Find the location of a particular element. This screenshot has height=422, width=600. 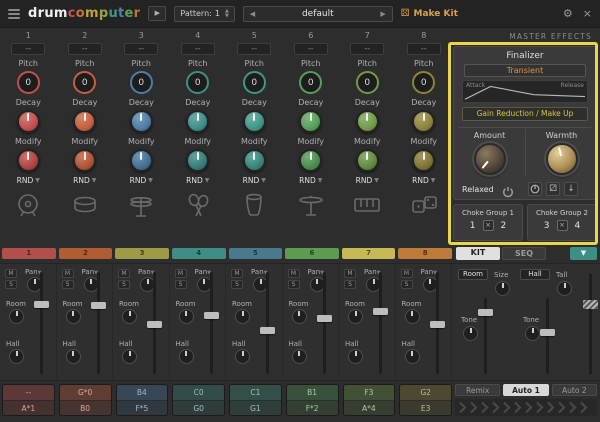

hall-fader-handle is located at coordinates (547, 332).